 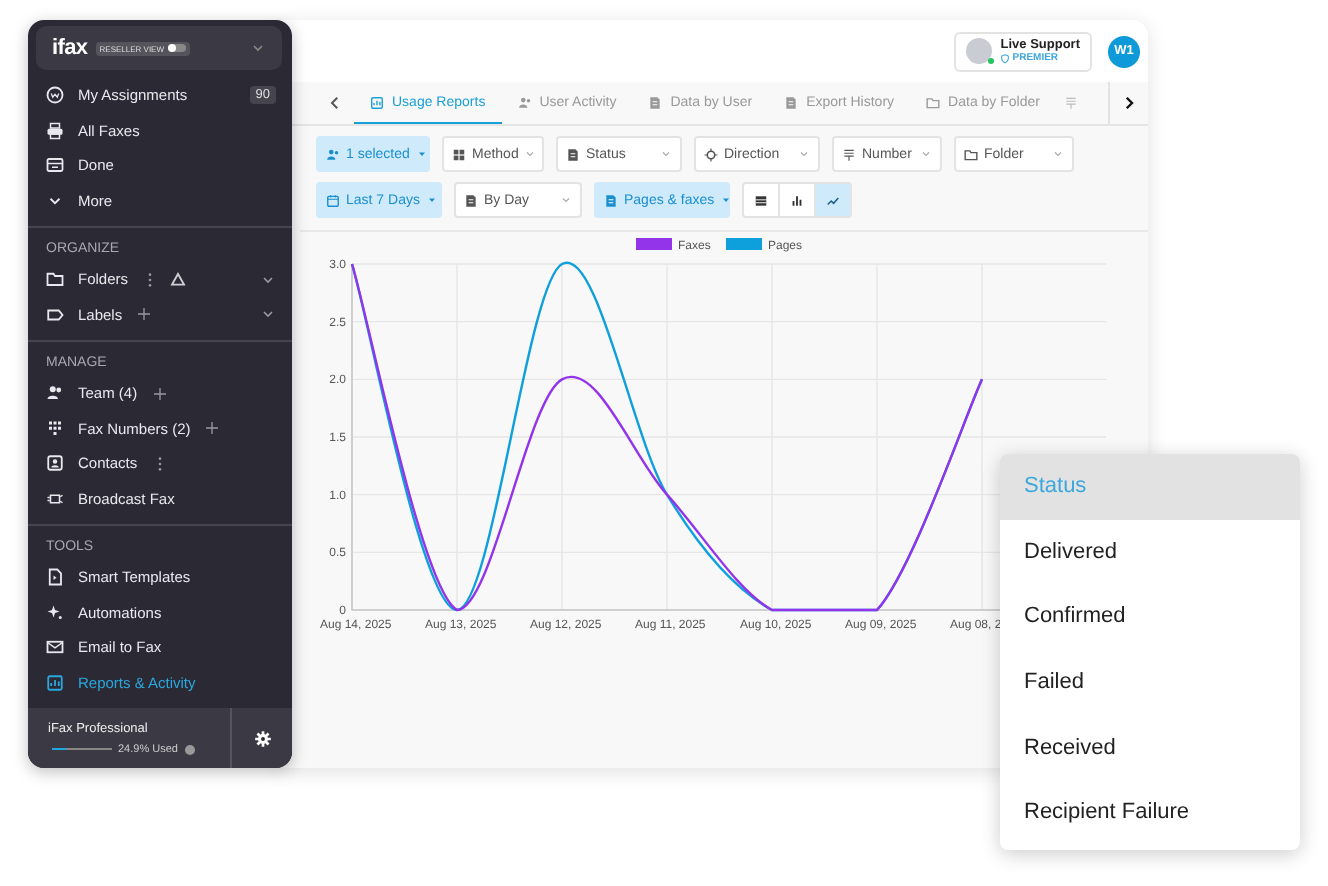 What do you see at coordinates (55, 612) in the screenshot?
I see `sparkle-icon` at bounding box center [55, 612].